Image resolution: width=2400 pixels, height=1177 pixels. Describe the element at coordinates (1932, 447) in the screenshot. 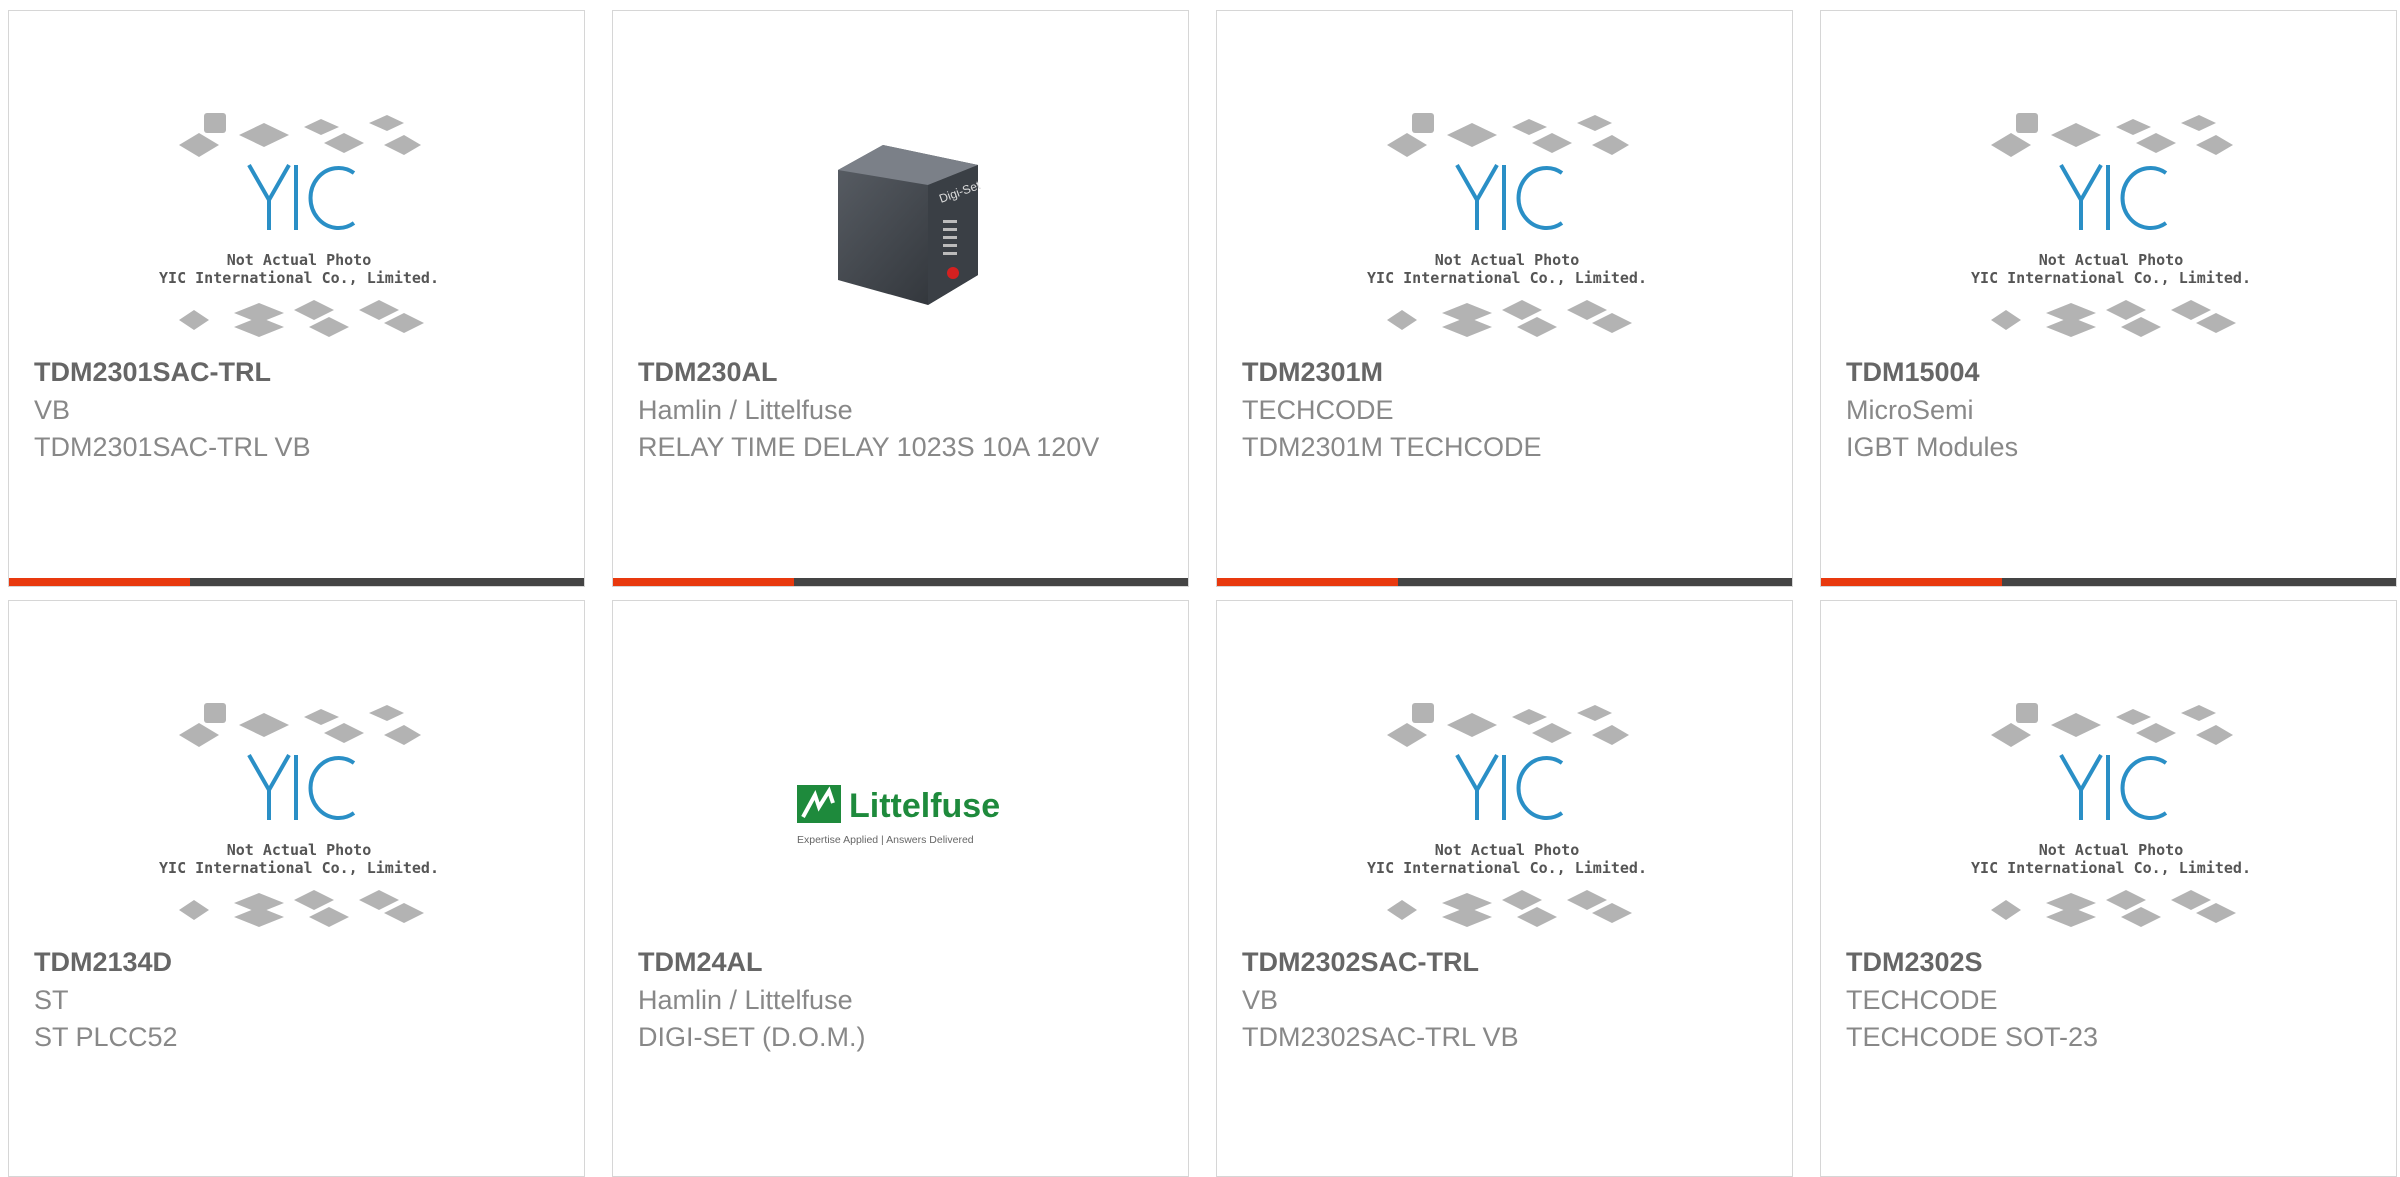

I see `description: IGBT Modules` at that location.